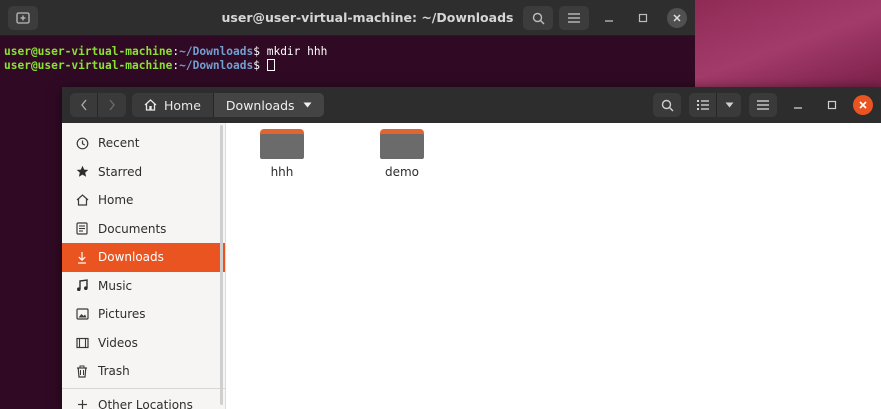 The image size is (881, 409). What do you see at coordinates (82, 314) in the screenshot?
I see `picture-icon` at bounding box center [82, 314].